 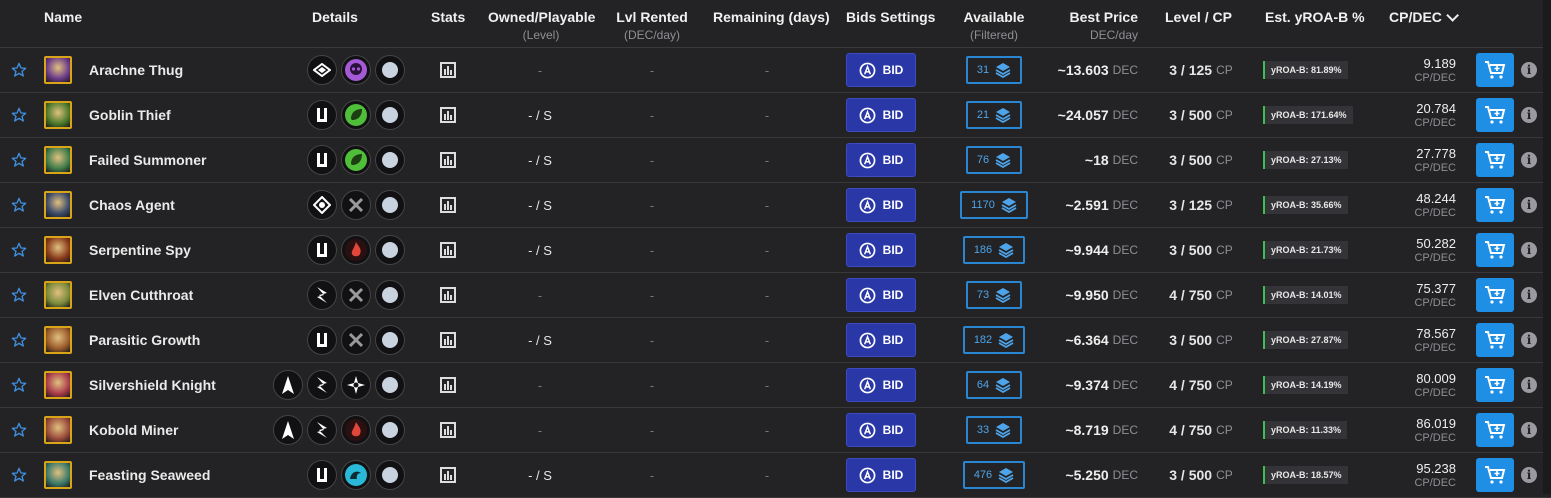 What do you see at coordinates (1315, 17) in the screenshot?
I see `header-yroa: Est. yROA-B %` at bounding box center [1315, 17].